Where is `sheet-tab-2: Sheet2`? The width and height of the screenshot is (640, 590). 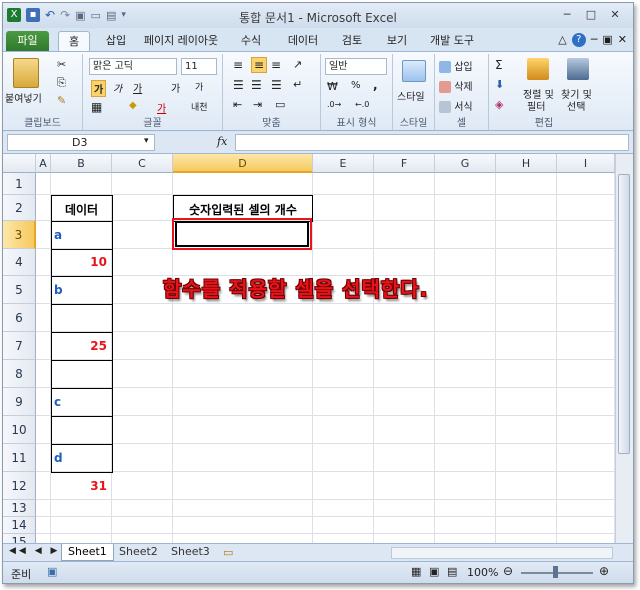 sheet-tab-2: Sheet2 is located at coordinates (138, 552).